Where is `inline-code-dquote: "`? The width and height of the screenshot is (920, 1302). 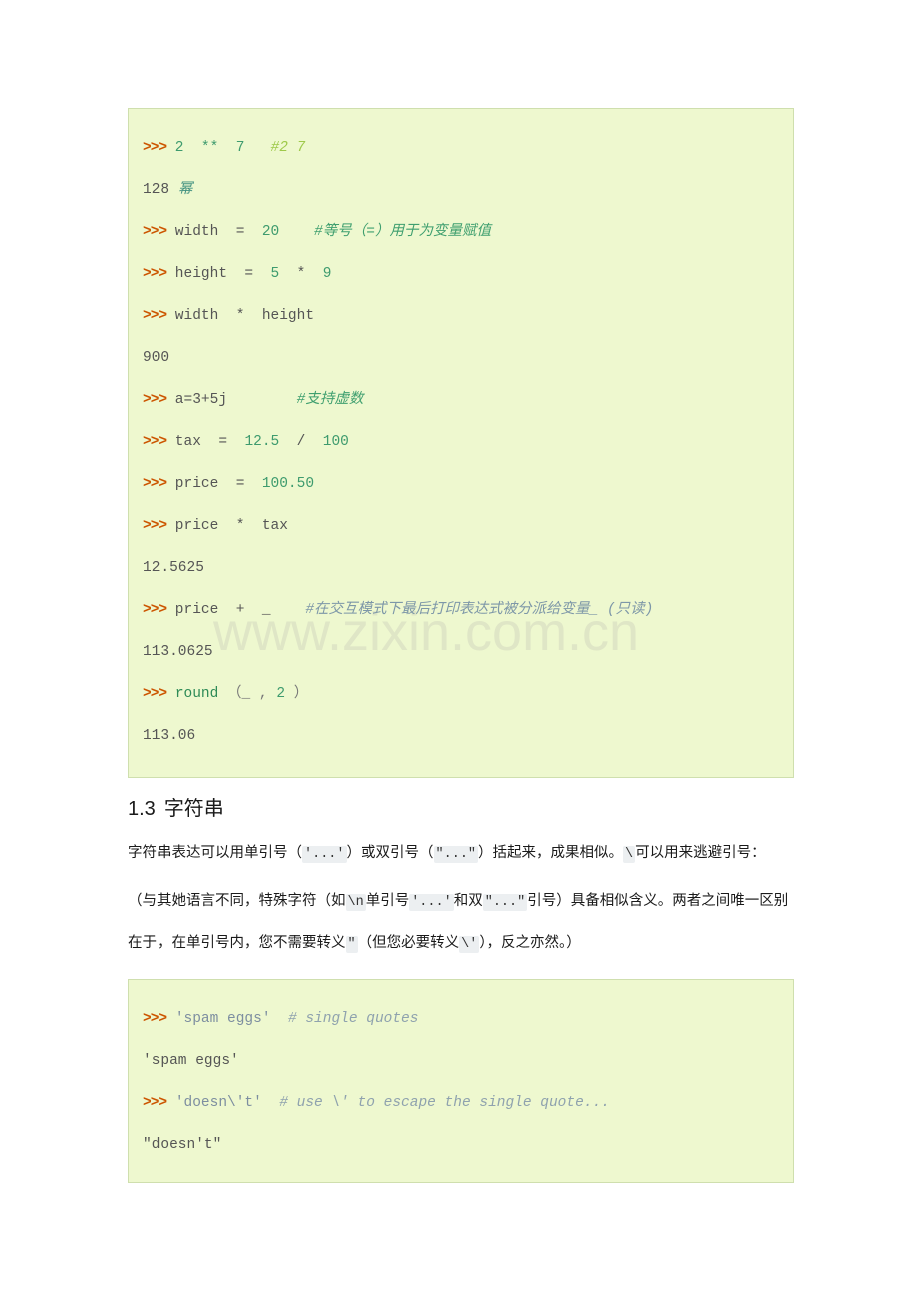
inline-code-dquote: " is located at coordinates (351, 944).